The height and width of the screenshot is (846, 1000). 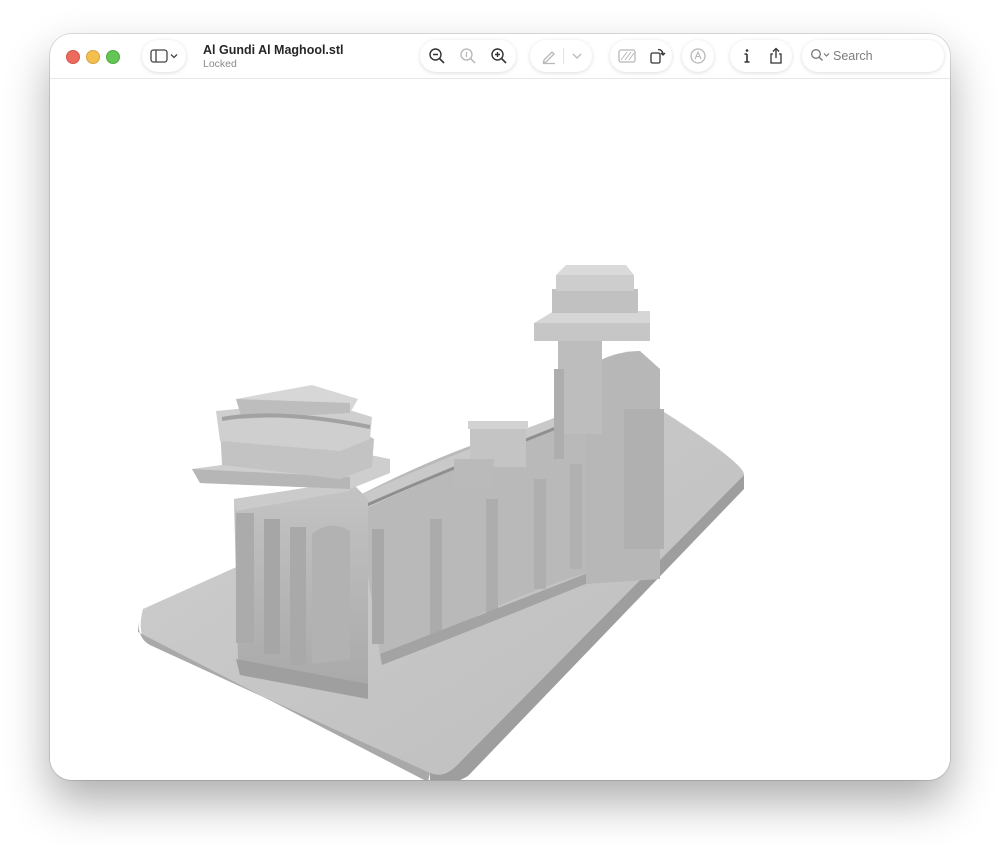 I want to click on markup-menu-button, so click(x=577, y=56).